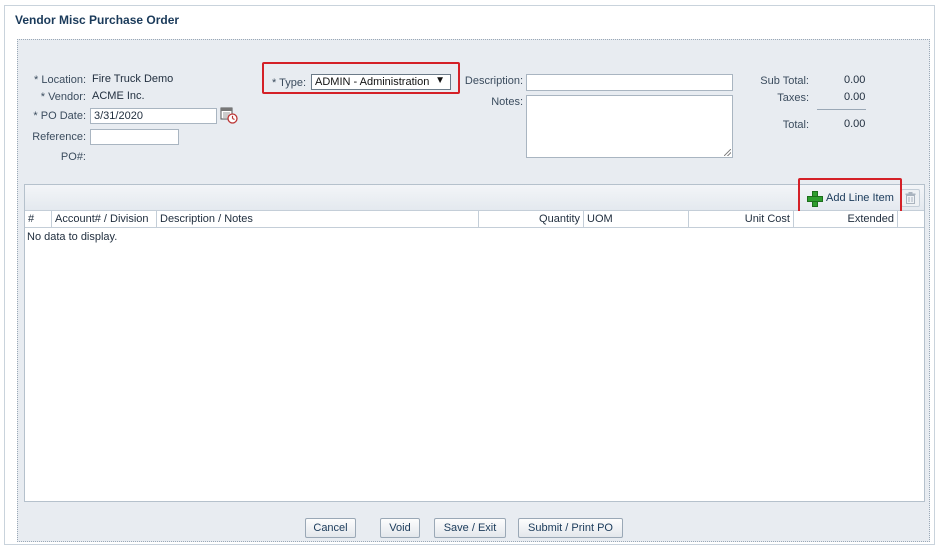 The image size is (941, 550). Describe the element at coordinates (372, 82) in the screenshot. I see `type-select-value: ADMIN - Administration` at that location.